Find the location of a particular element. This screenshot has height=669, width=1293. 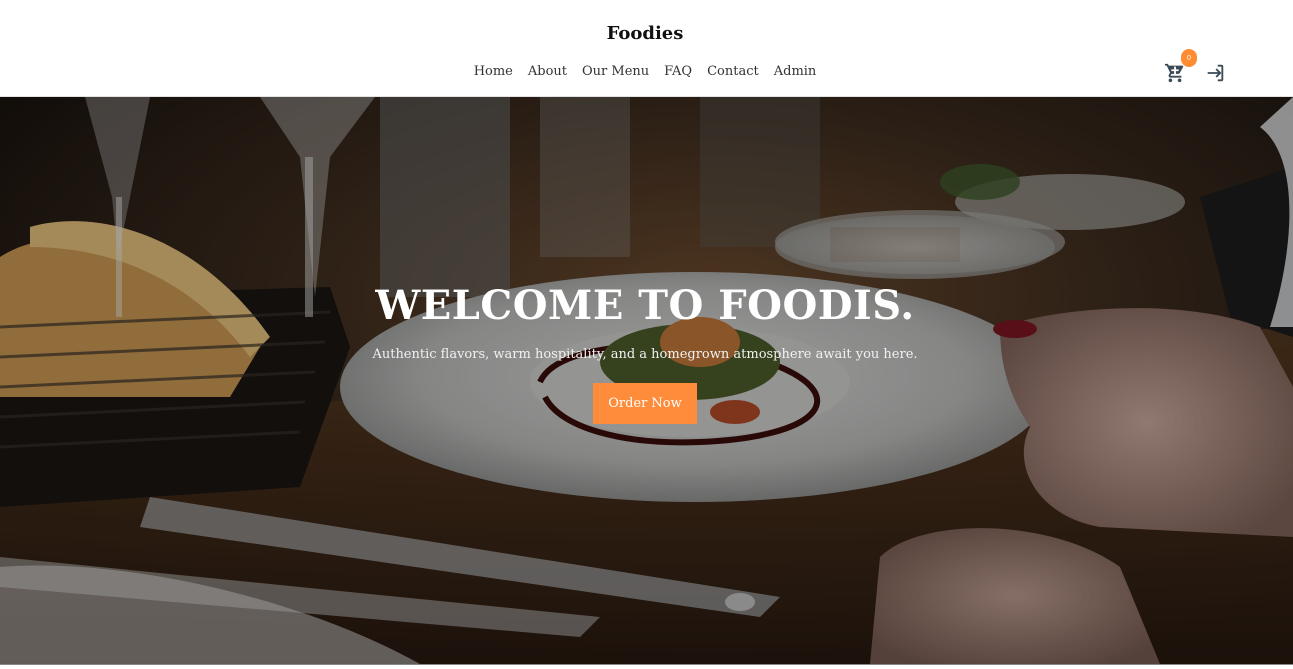

nav-item-faq: FAQ is located at coordinates (678, 71).